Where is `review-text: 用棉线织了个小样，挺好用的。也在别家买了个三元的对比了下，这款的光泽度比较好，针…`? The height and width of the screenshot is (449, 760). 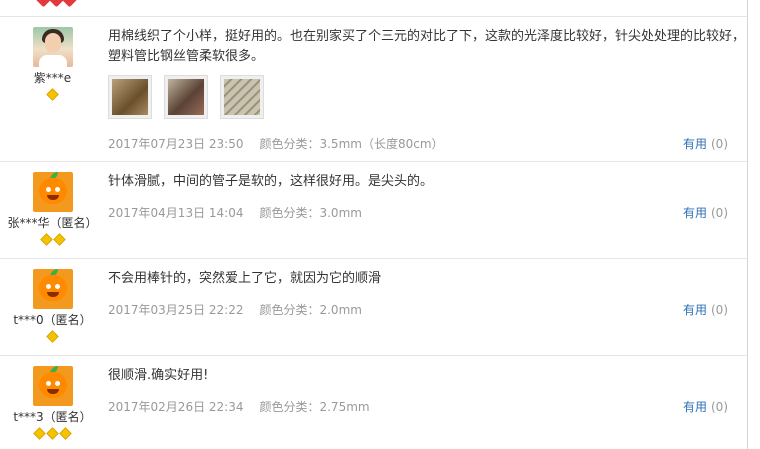
review-text: 用棉线织了个小样，挺好用的。也在别家买了个三元的对比了下，这款的光泽度比较好，针… is located at coordinates (427, 46).